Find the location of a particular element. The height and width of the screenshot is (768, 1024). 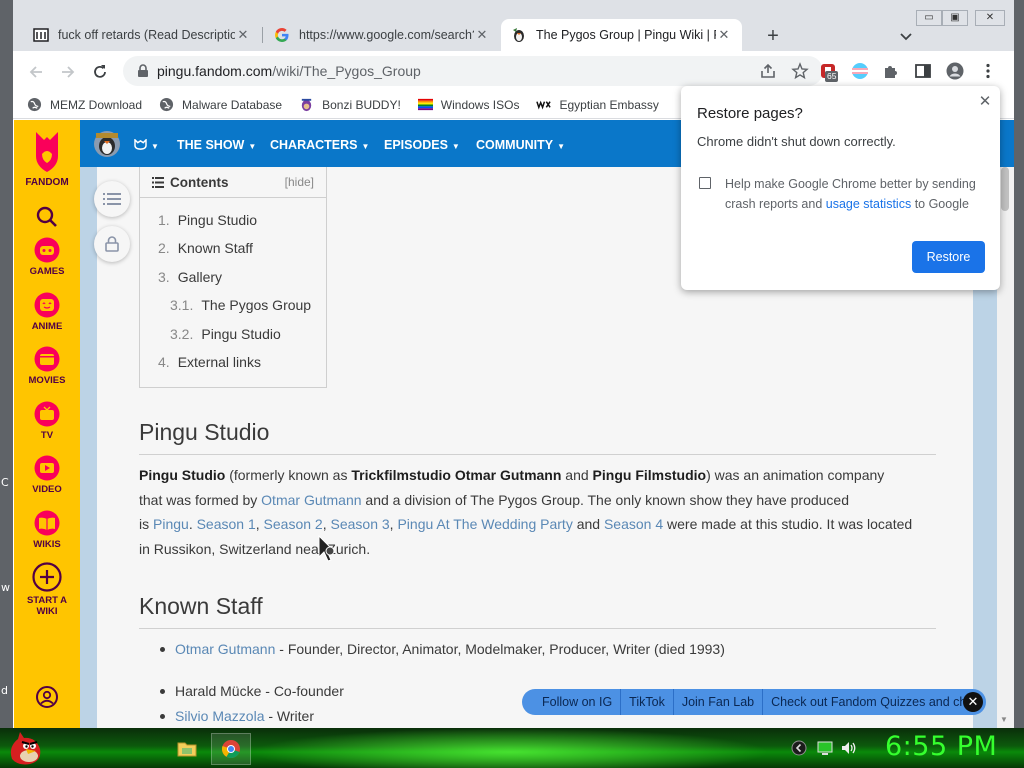

back-arrow-icon is located at coordinates (36, 72).